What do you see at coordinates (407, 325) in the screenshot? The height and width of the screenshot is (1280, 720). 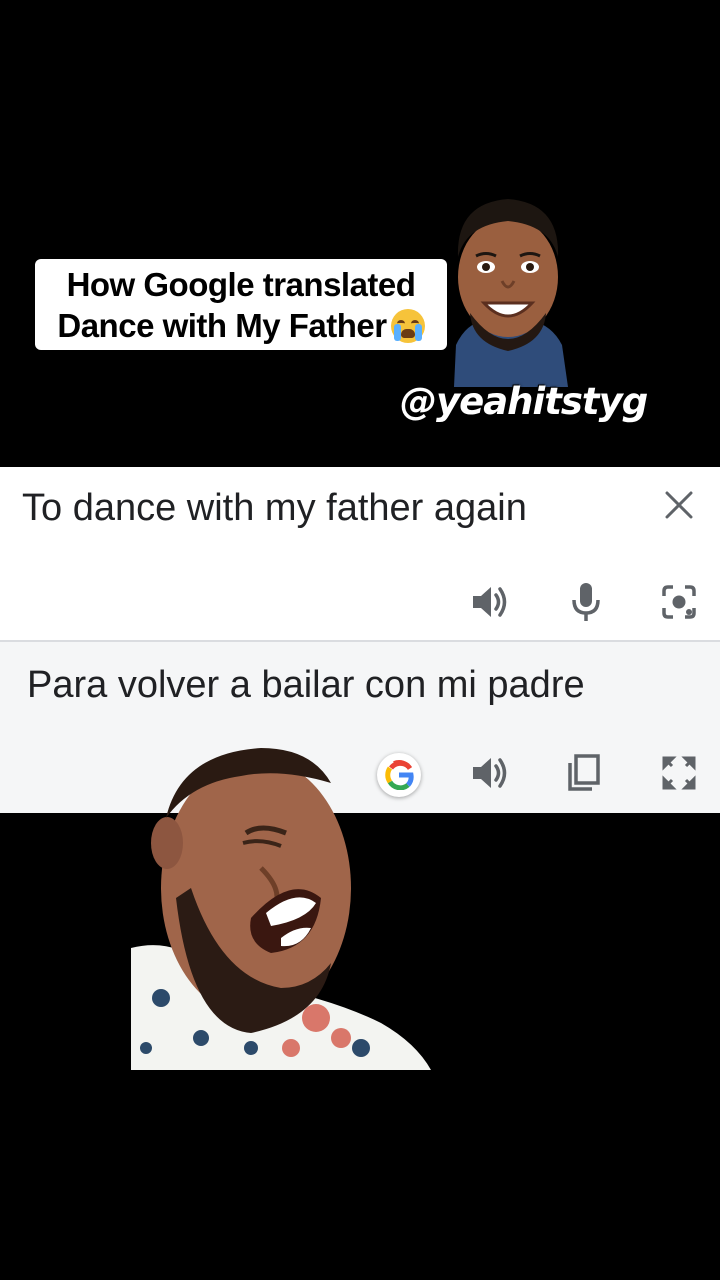 I see `crying-face-emoji-icon` at bounding box center [407, 325].